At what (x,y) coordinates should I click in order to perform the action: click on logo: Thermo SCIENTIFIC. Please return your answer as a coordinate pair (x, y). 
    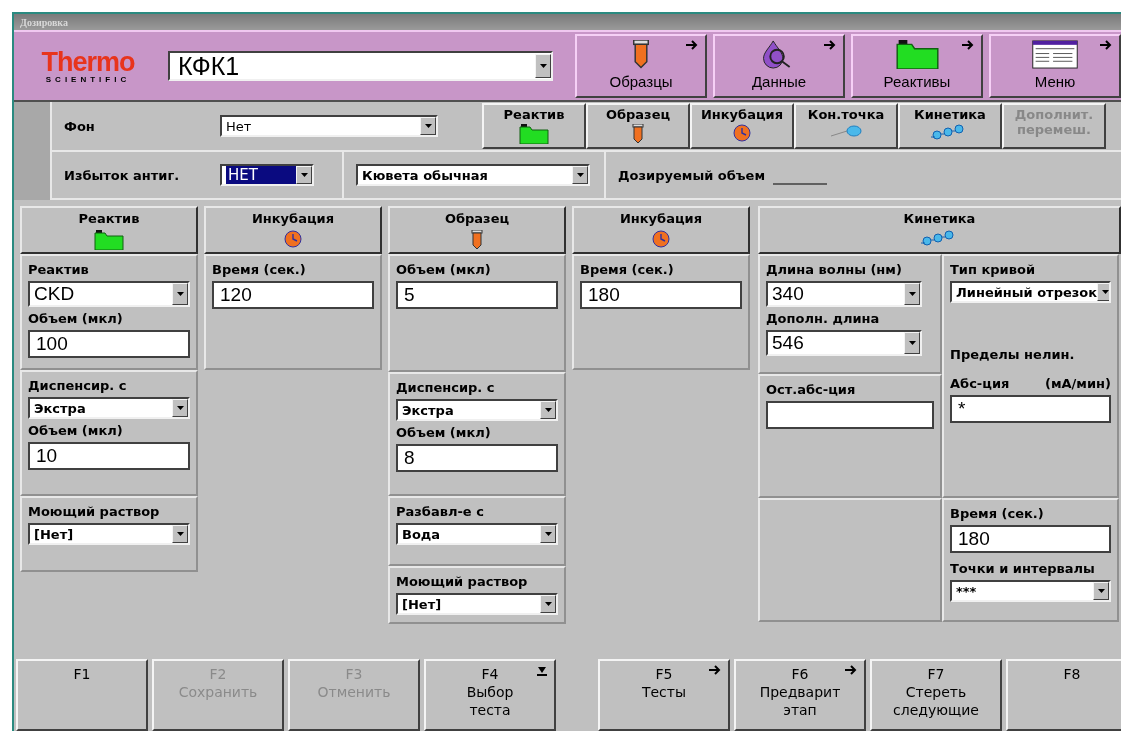
    Looking at the image, I should click on (88, 66).